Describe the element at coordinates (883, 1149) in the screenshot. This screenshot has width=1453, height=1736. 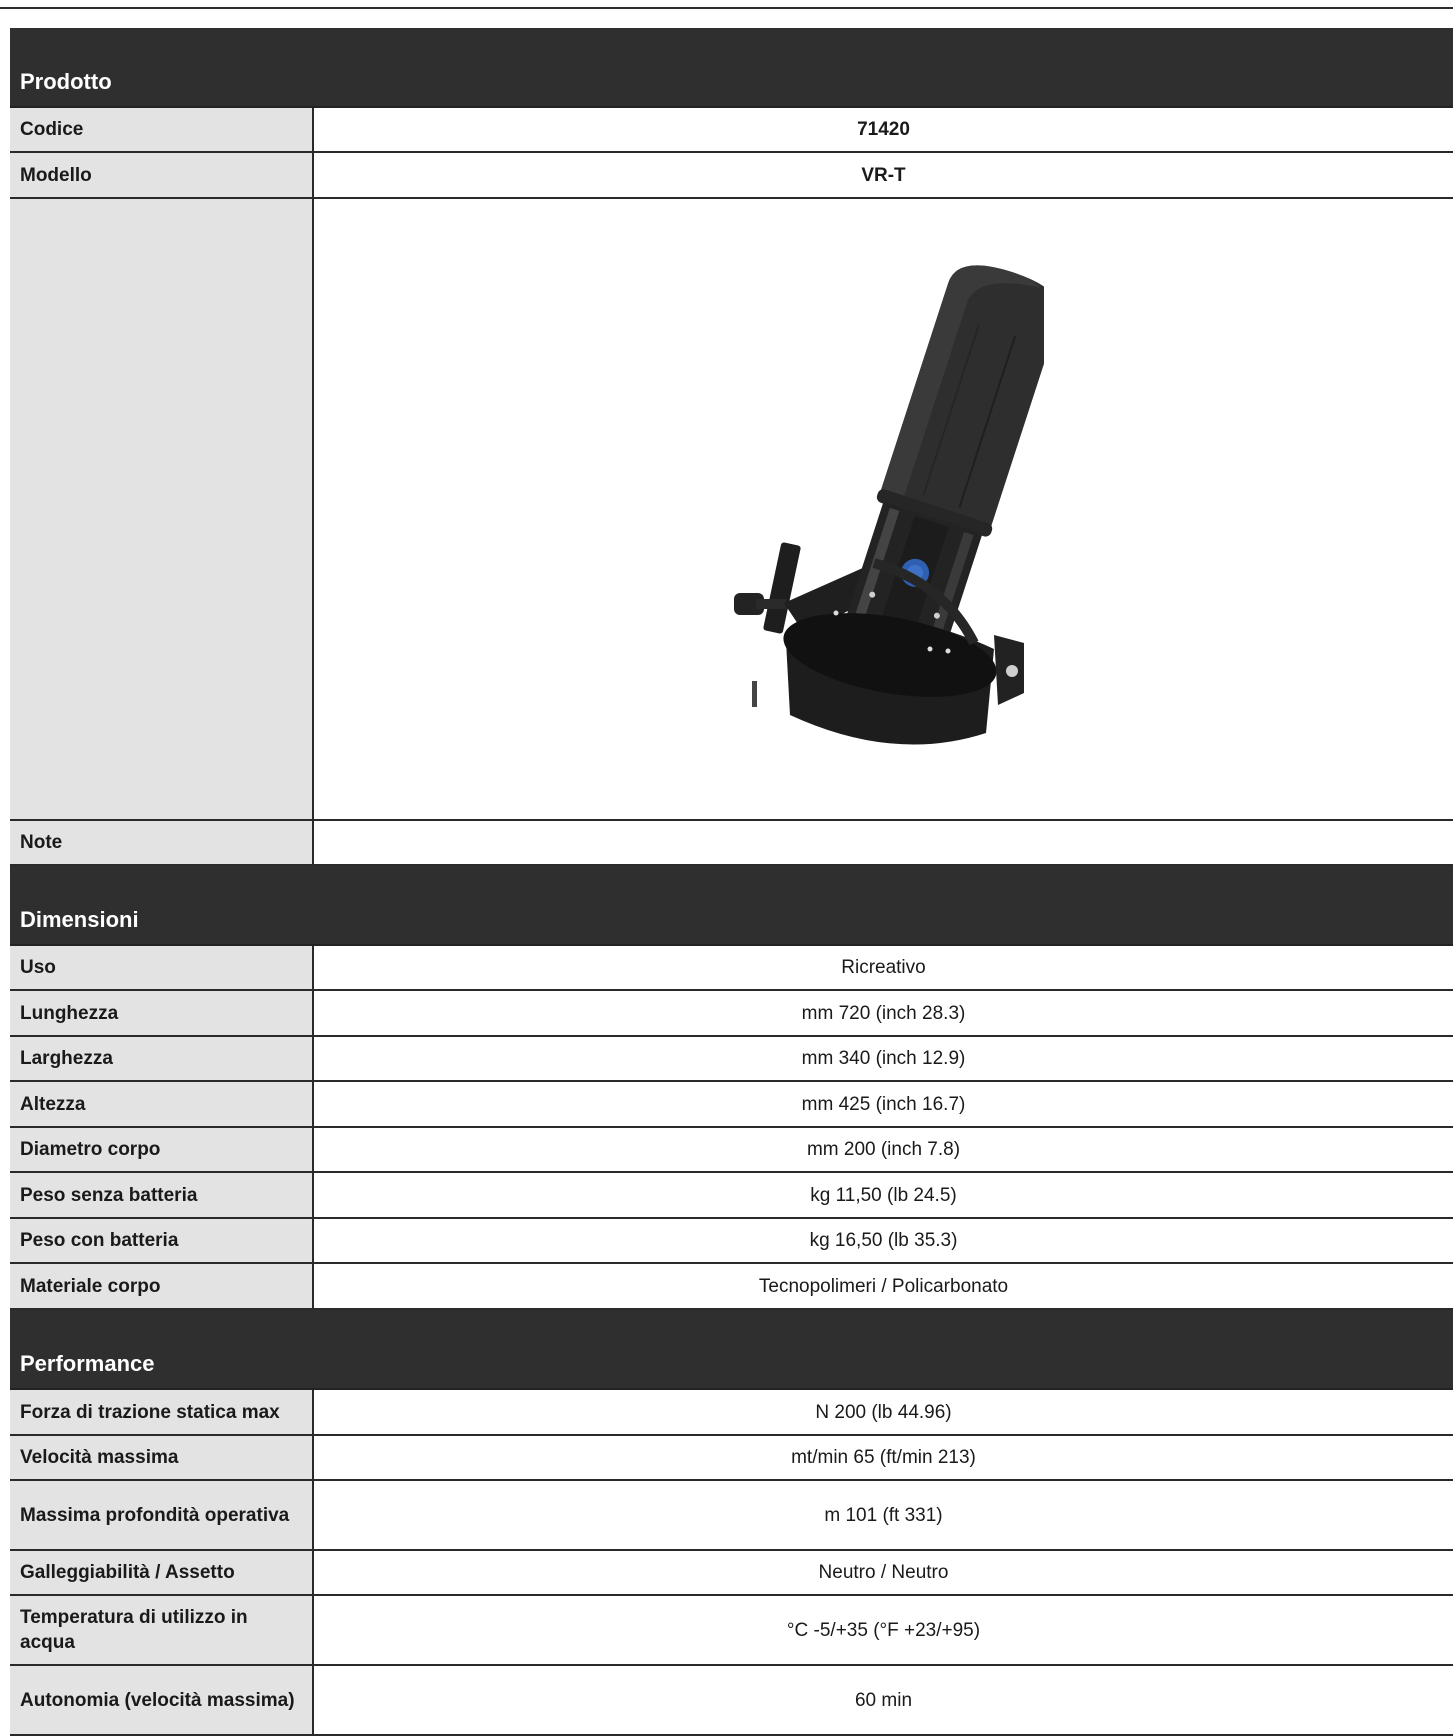
I see `spec-value: mm 200 (inch 7.8)` at that location.